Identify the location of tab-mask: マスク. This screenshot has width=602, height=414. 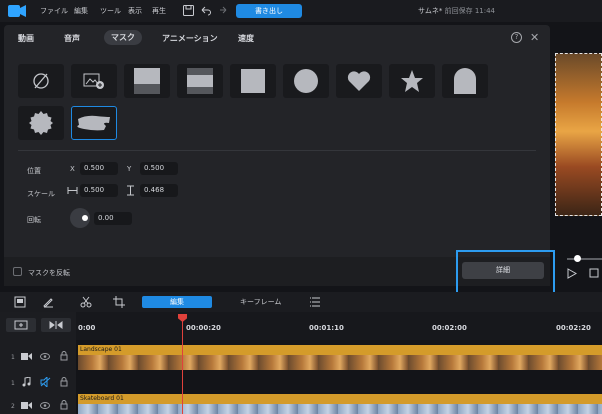
(123, 37).